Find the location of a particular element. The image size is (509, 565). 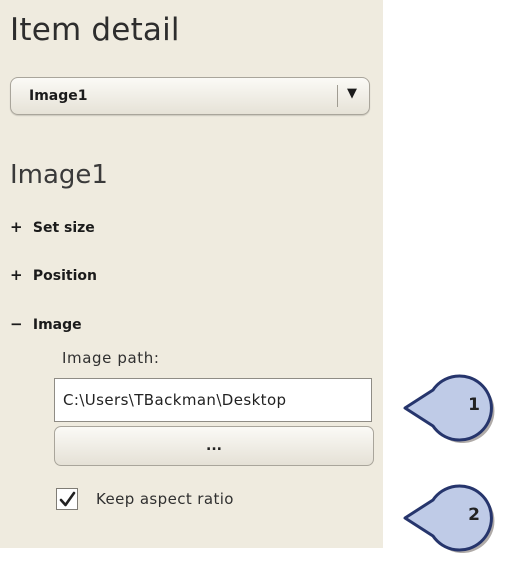

group-position: + Position is located at coordinates (53, 276).